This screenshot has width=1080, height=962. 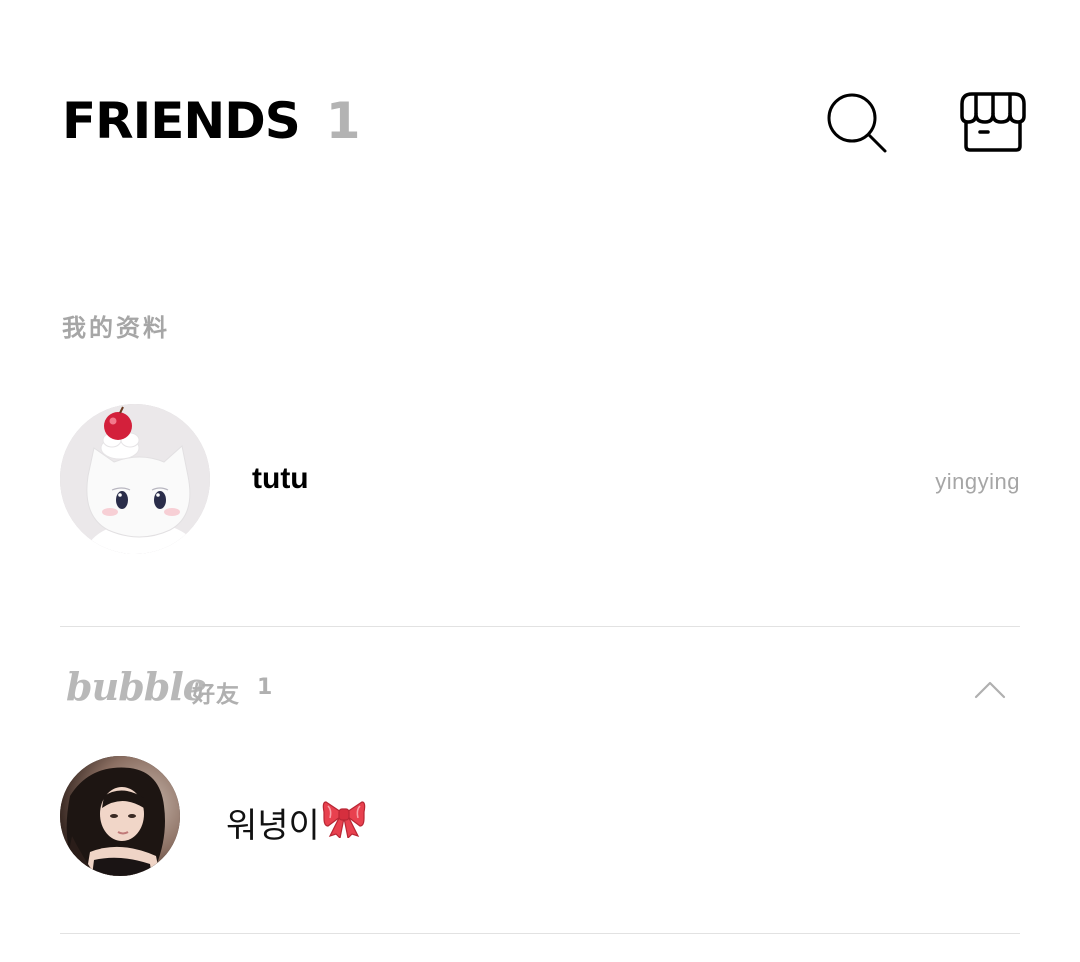 What do you see at coordinates (540, 816) in the screenshot?
I see `friend-list-item: 워녕이` at bounding box center [540, 816].